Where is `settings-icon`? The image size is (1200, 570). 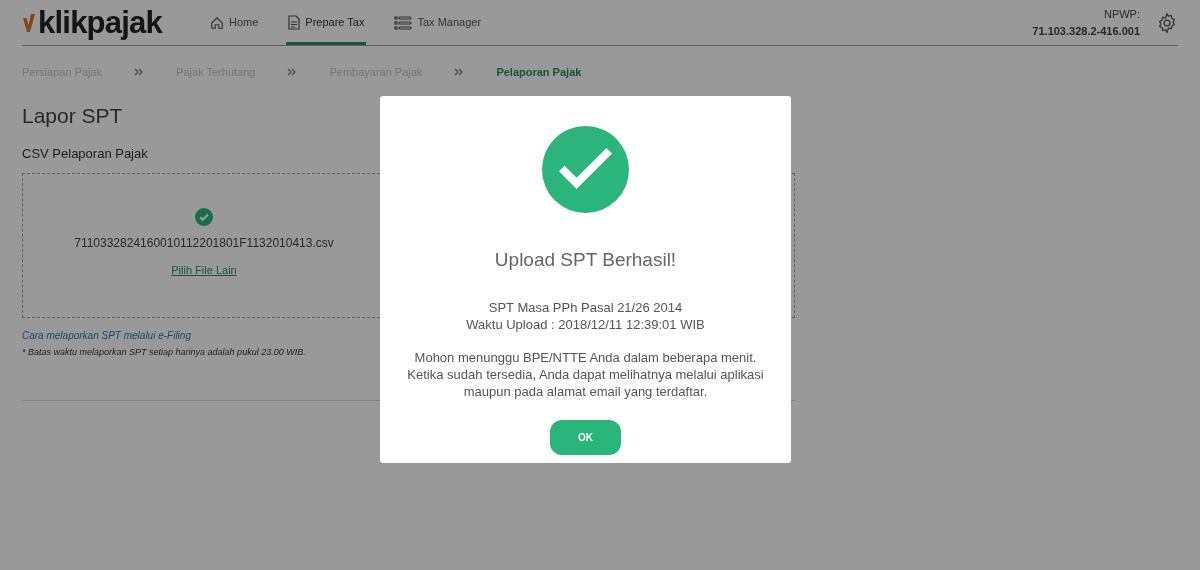
settings-icon is located at coordinates (1167, 22).